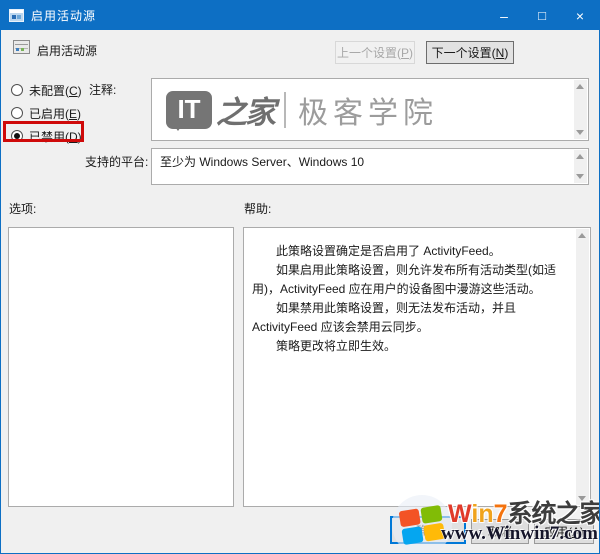 Image resolution: width=600 pixels, height=554 pixels. Describe the element at coordinates (580, 15) in the screenshot. I see `close-button: ×` at that location.